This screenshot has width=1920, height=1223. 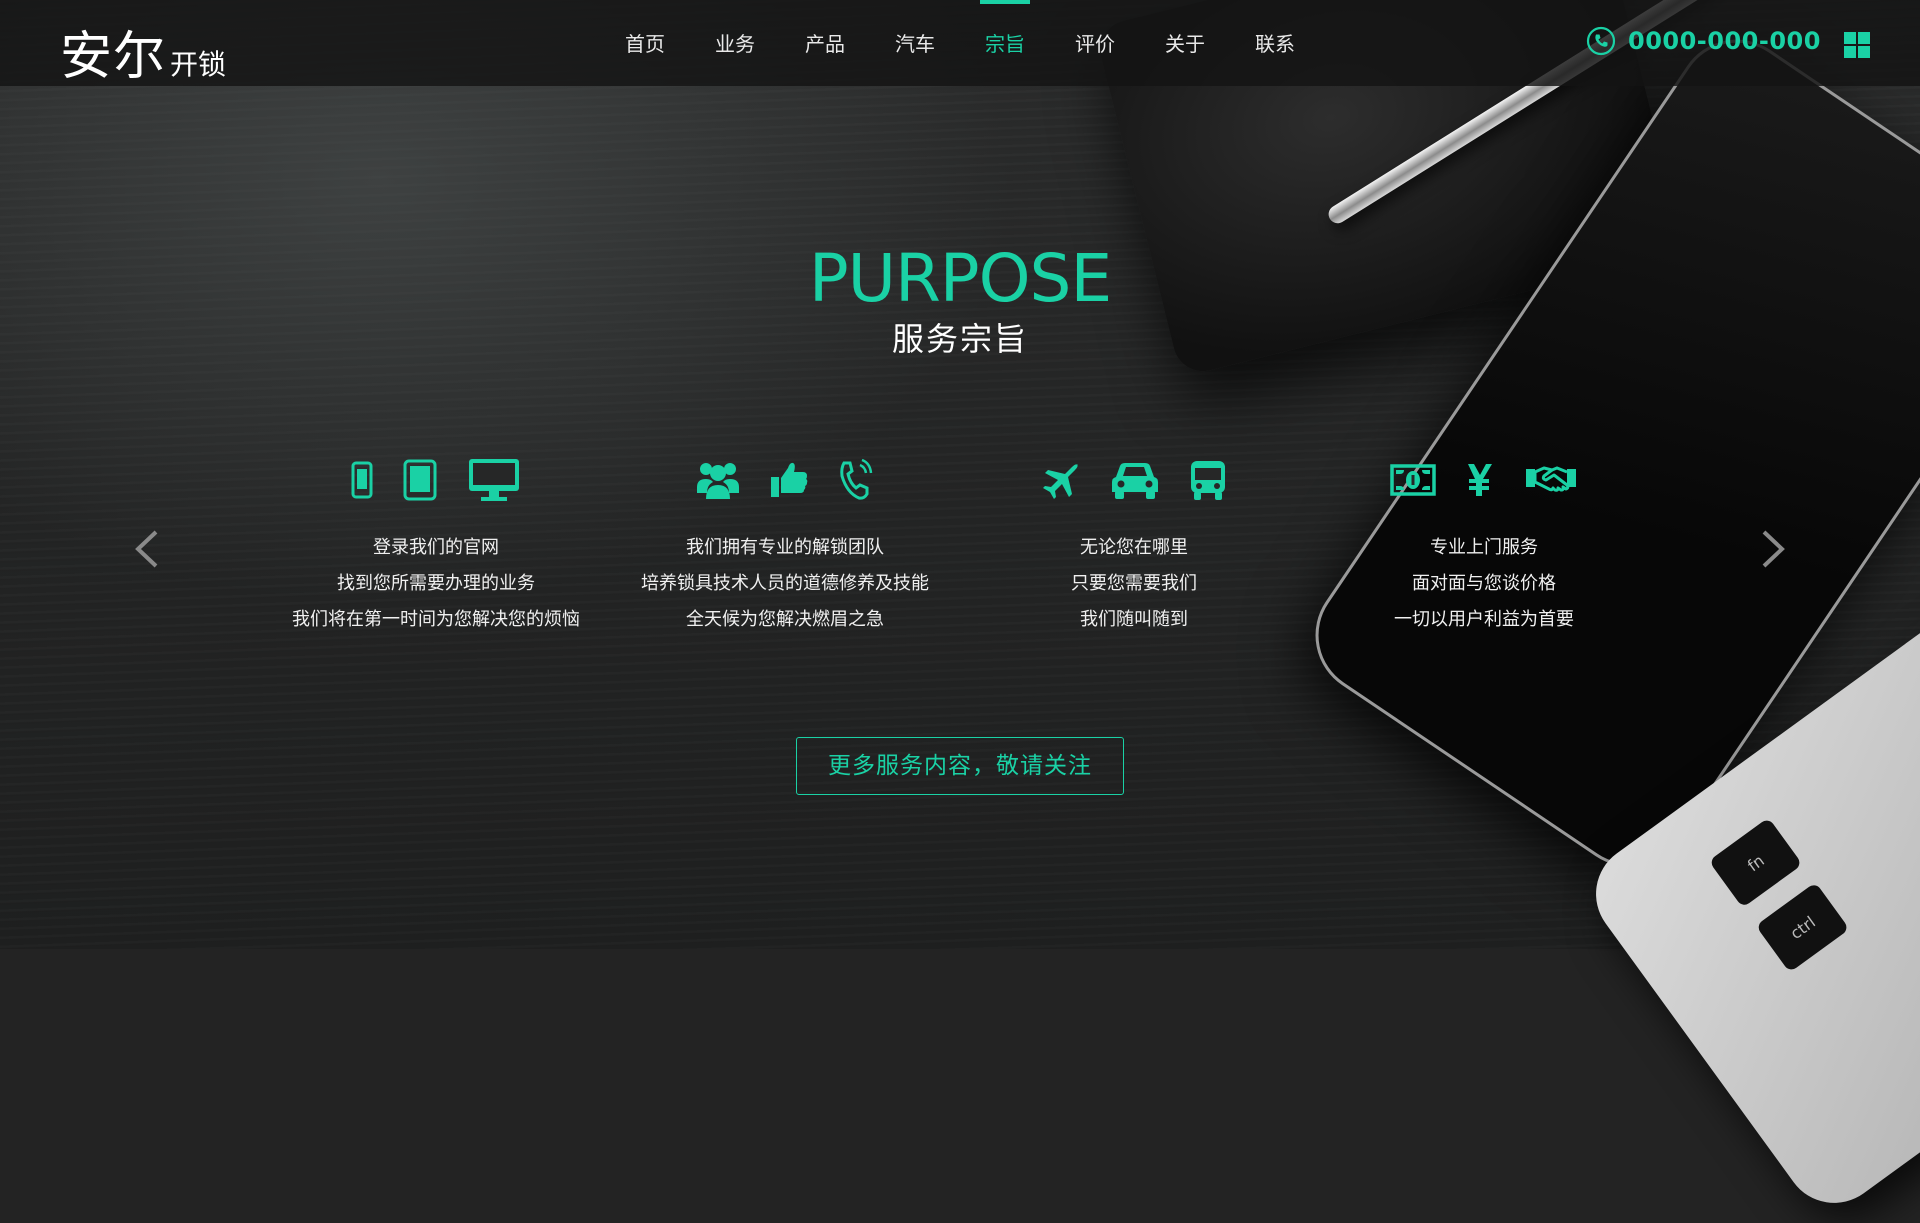 What do you see at coordinates (1802, 927) in the screenshot?
I see `laptop-key-ctrl: ctrl` at bounding box center [1802, 927].